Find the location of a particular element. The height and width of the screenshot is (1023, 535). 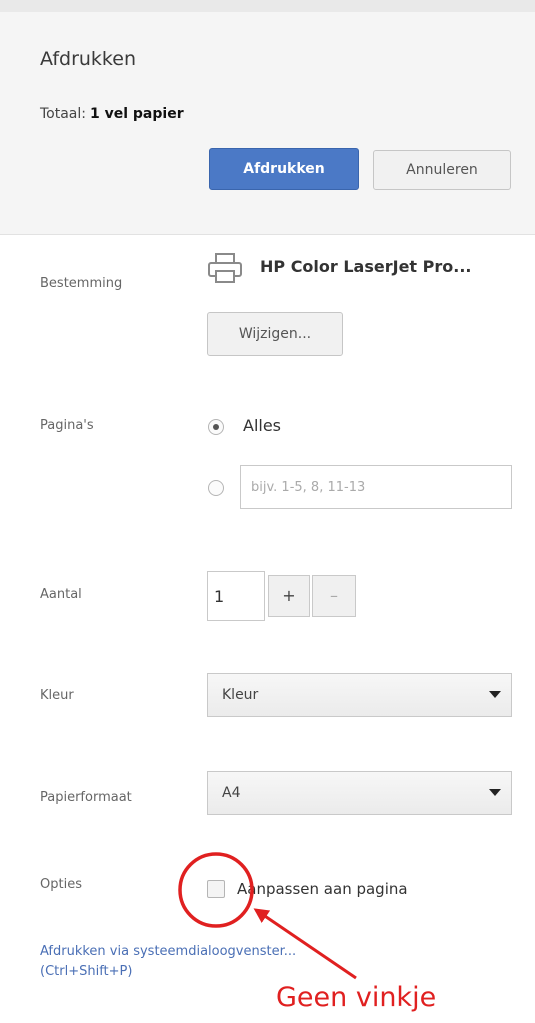

copies-input is located at coordinates (236, 596).